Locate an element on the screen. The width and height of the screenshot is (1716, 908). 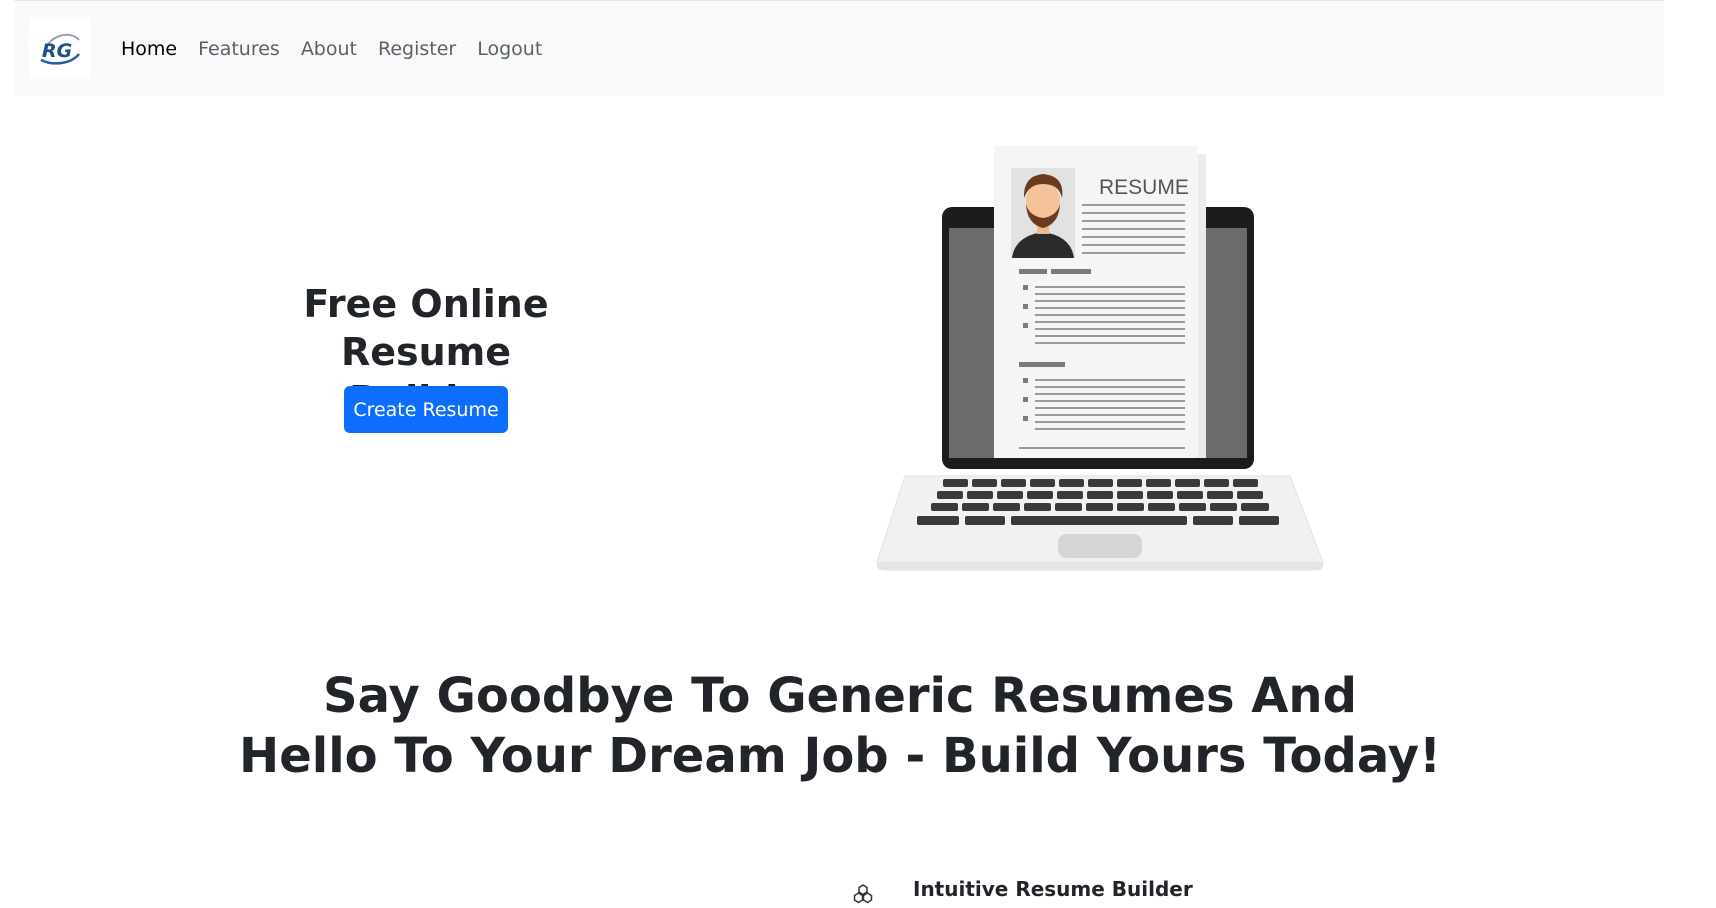
create-resume-button: Create Resume is located at coordinates (426, 409).